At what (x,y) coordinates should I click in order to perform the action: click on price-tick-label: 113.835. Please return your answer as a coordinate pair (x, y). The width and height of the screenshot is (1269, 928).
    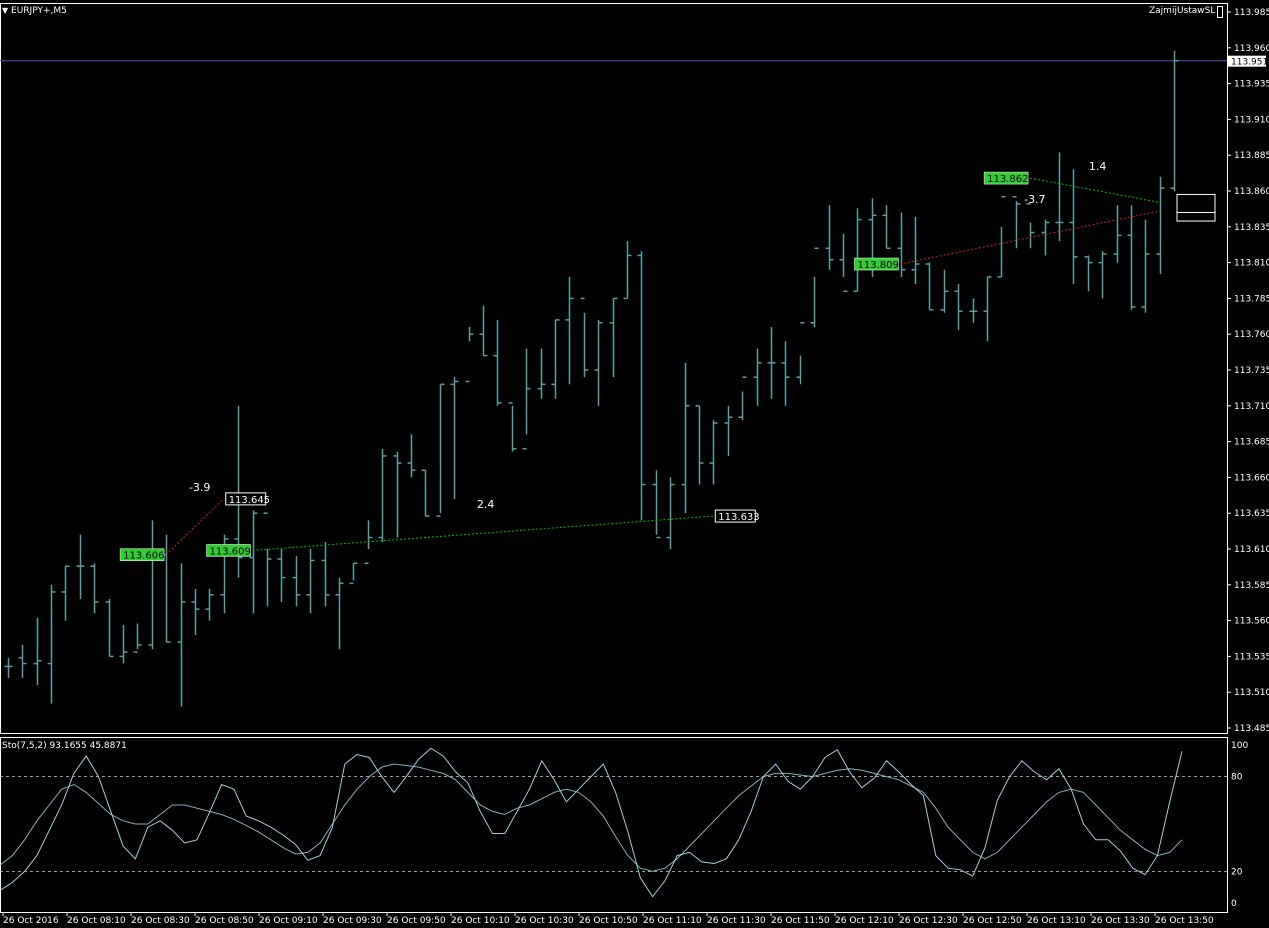
    Looking at the image, I should click on (1251, 228).